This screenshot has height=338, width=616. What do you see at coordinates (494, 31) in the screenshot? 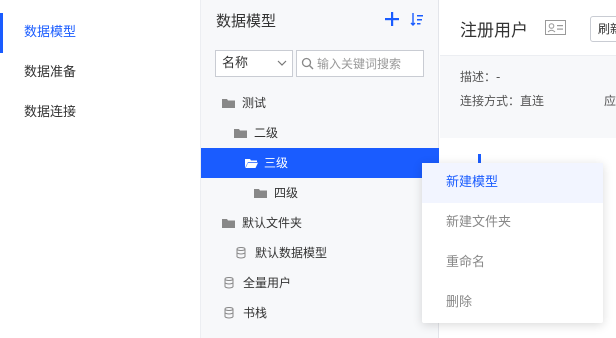
I see `detail-title: 注册用户` at bounding box center [494, 31].